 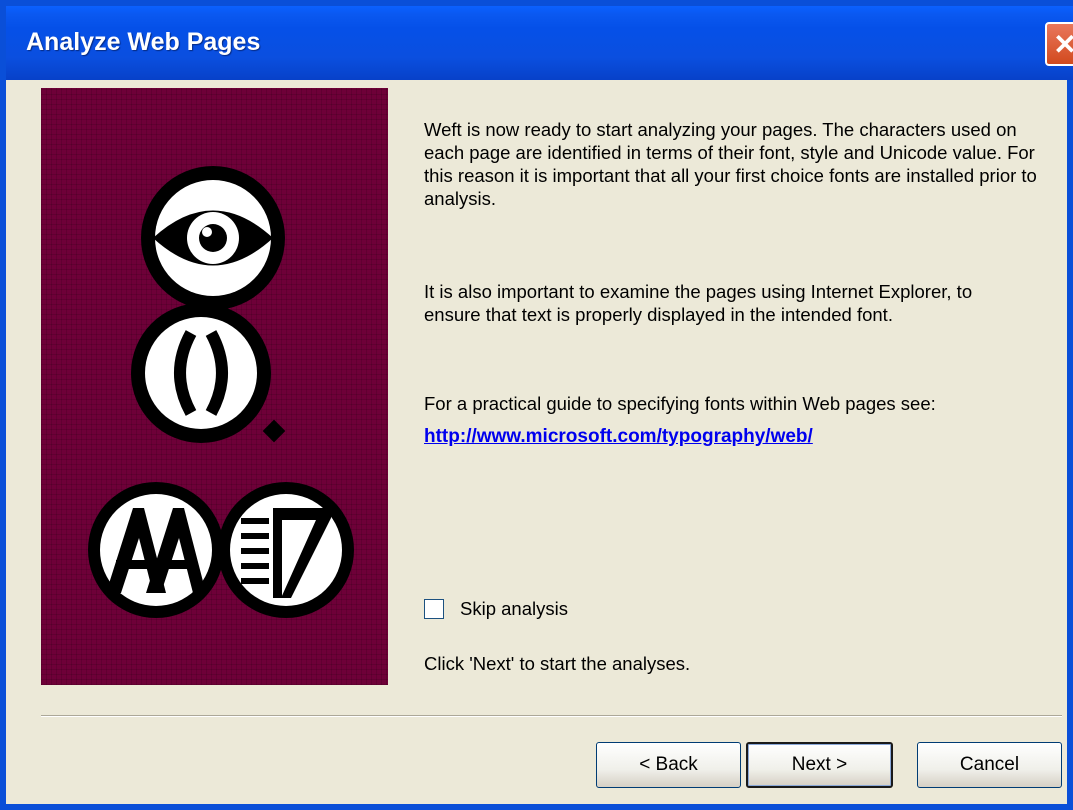 What do you see at coordinates (208, 373) in the screenshot?
I see `magnifier-icon` at bounding box center [208, 373].